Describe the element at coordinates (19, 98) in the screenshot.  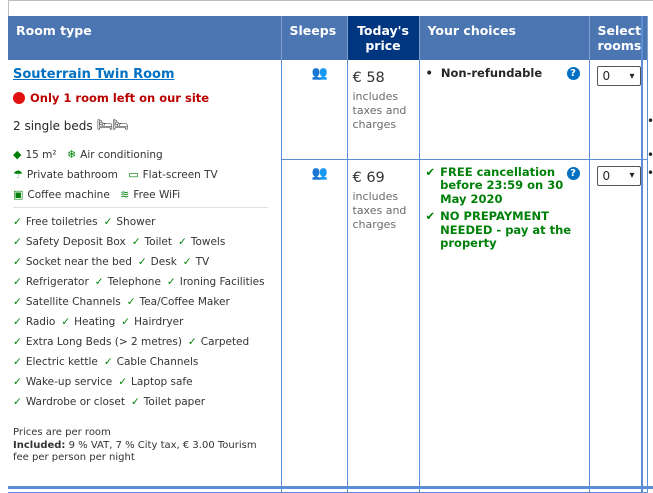
I see `red-dot-icon` at that location.